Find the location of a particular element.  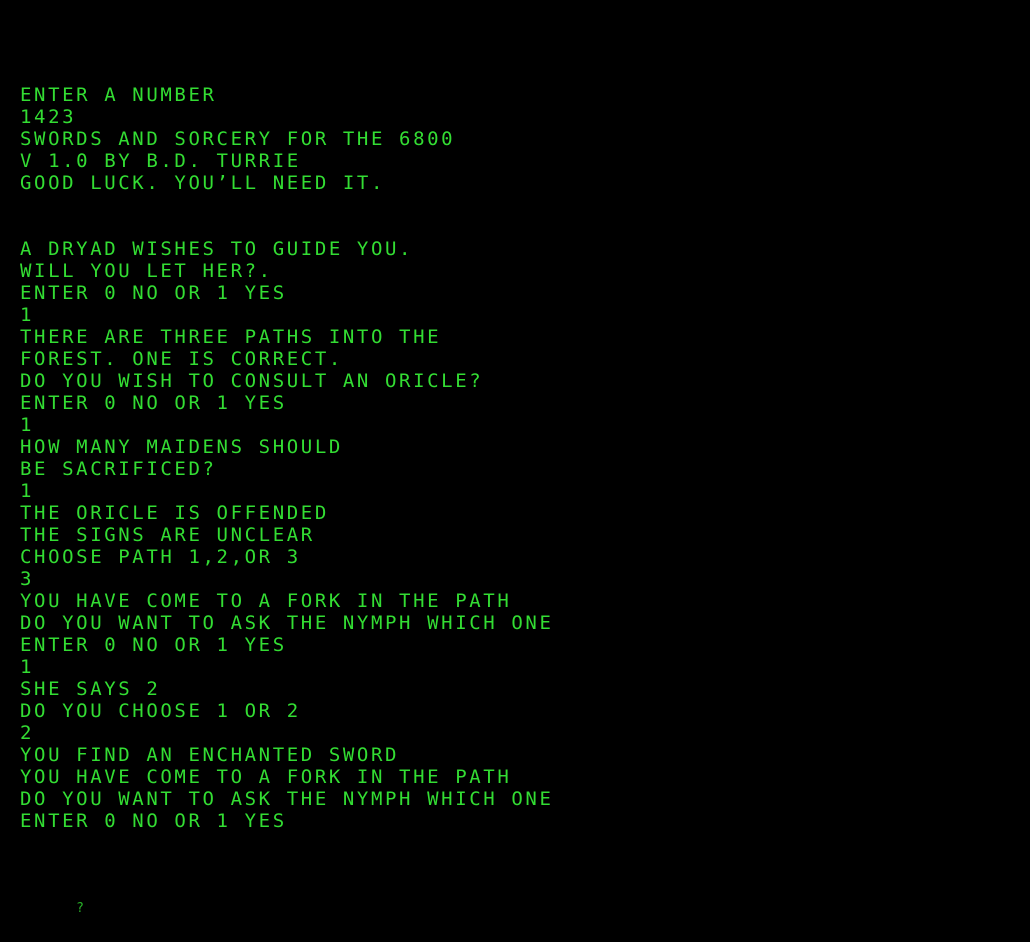

output-line: A DRYAD WISHES TO GUIDE YOU. is located at coordinates (217, 249).